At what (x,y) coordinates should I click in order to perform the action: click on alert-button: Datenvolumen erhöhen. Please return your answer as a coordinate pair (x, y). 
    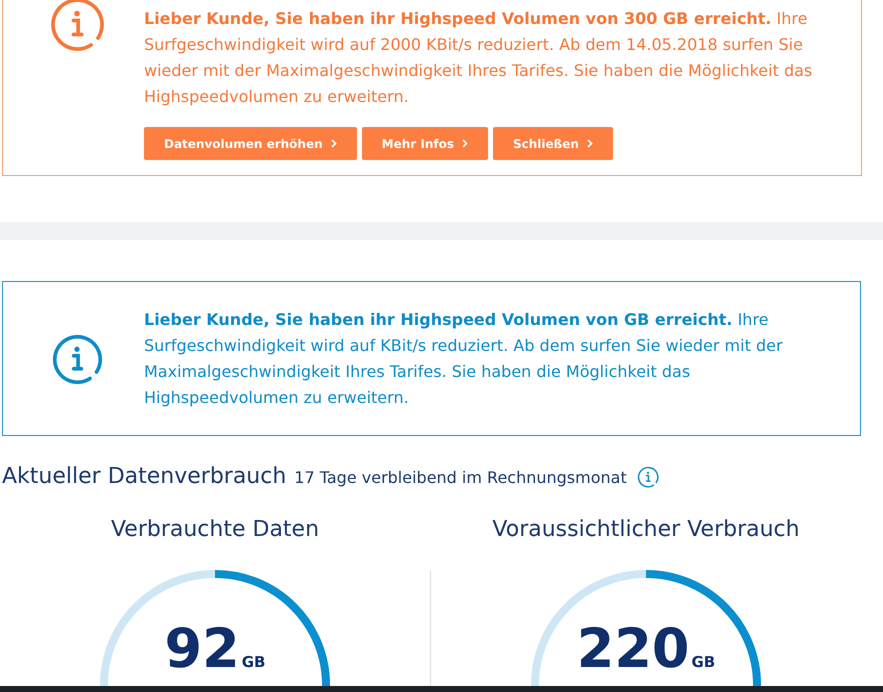
    Looking at the image, I should click on (250, 143).